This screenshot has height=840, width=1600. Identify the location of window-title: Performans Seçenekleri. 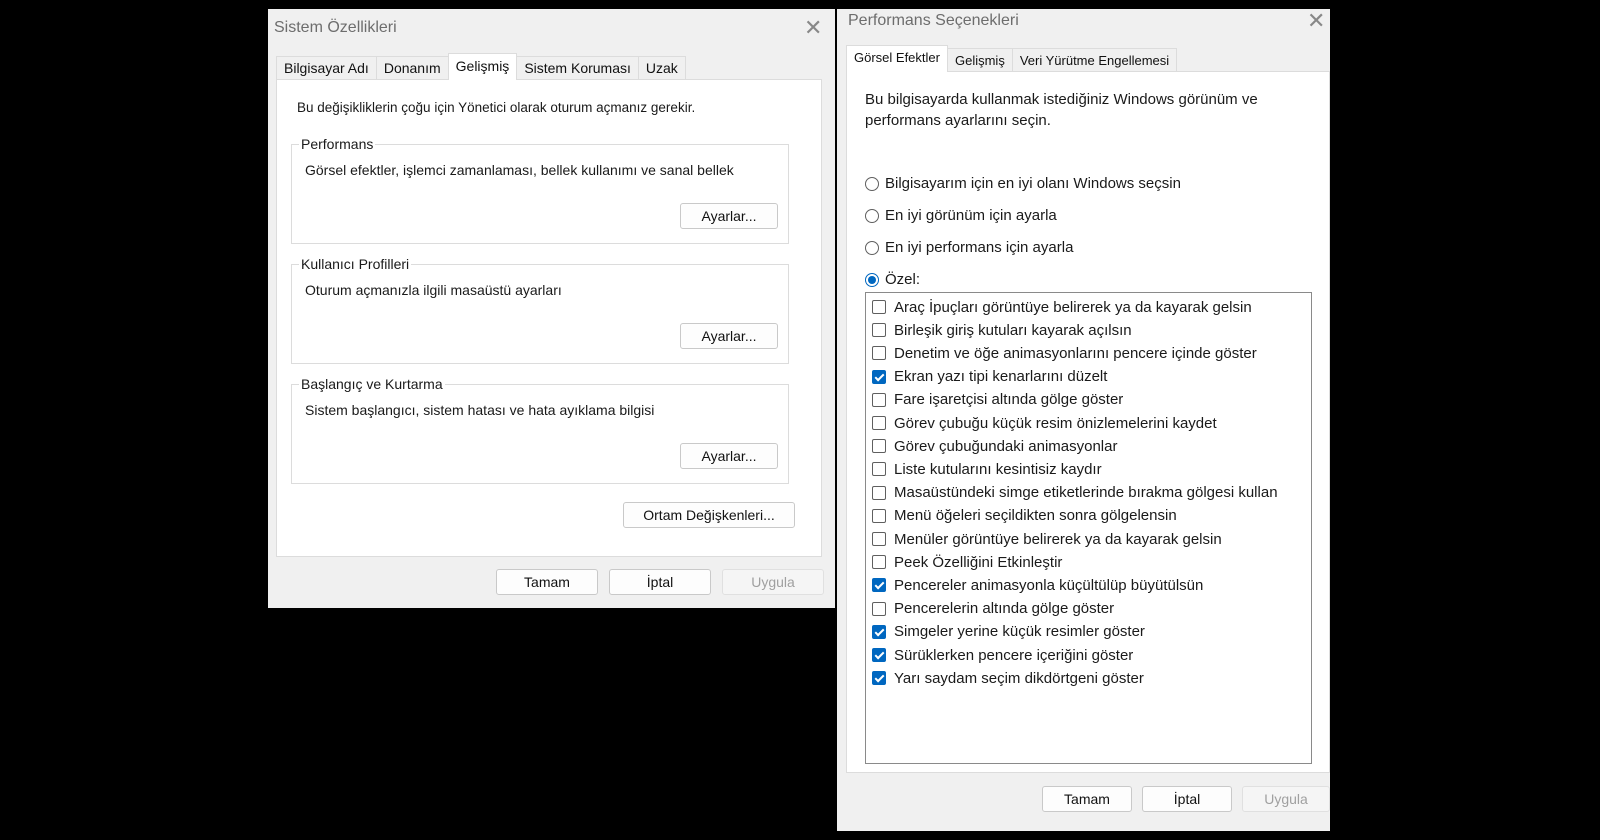
(933, 20).